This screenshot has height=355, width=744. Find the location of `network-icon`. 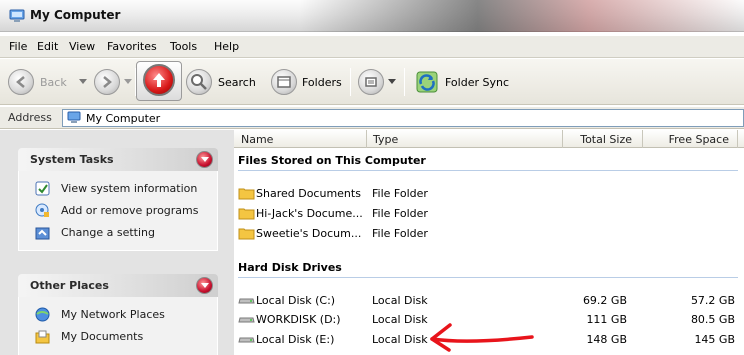

network-icon is located at coordinates (42, 314).